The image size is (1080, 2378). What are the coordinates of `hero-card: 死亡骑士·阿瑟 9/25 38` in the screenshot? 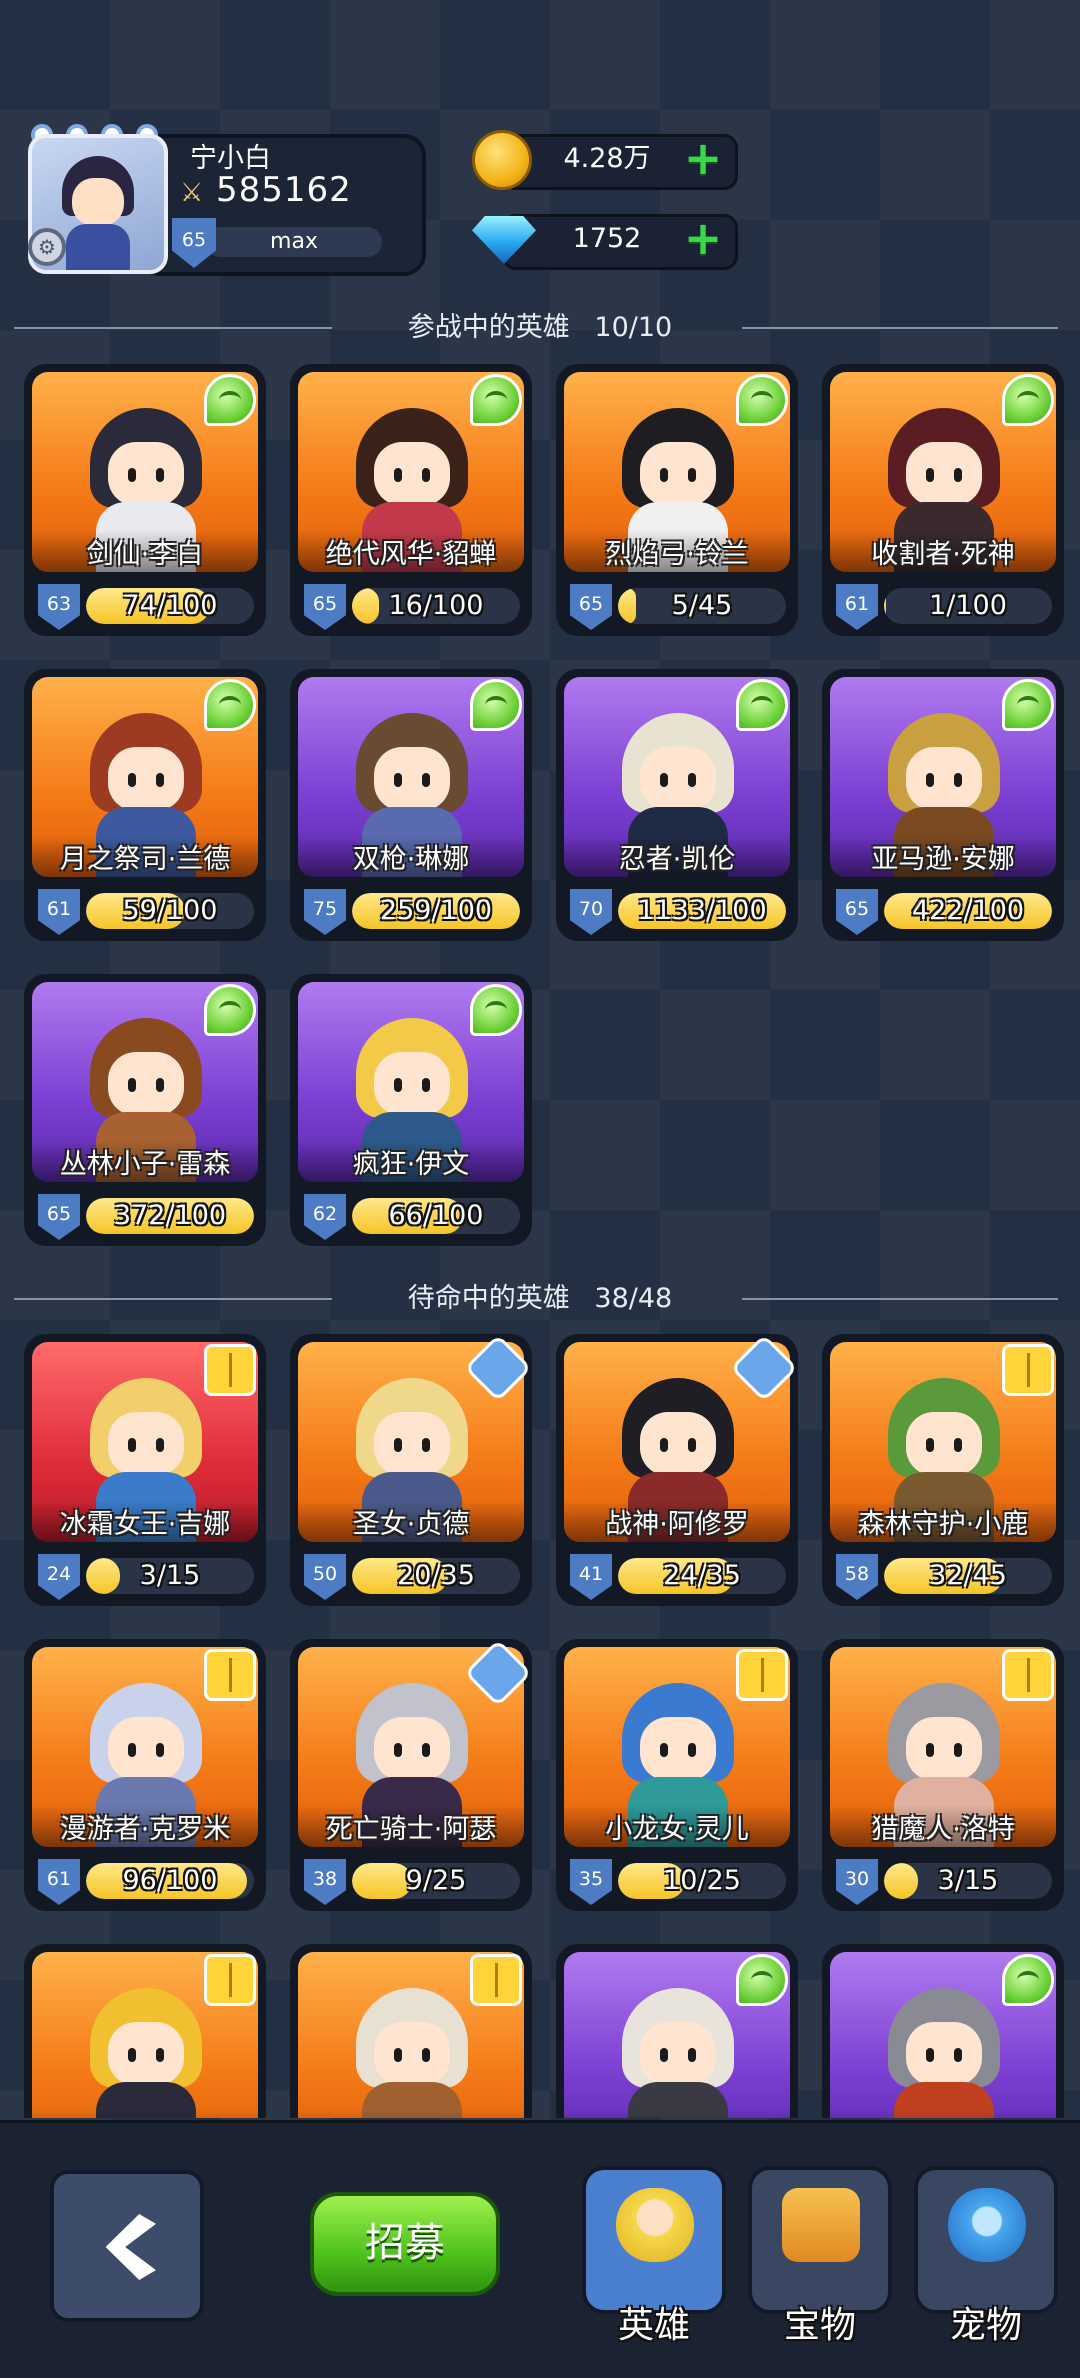 It's located at (411, 1775).